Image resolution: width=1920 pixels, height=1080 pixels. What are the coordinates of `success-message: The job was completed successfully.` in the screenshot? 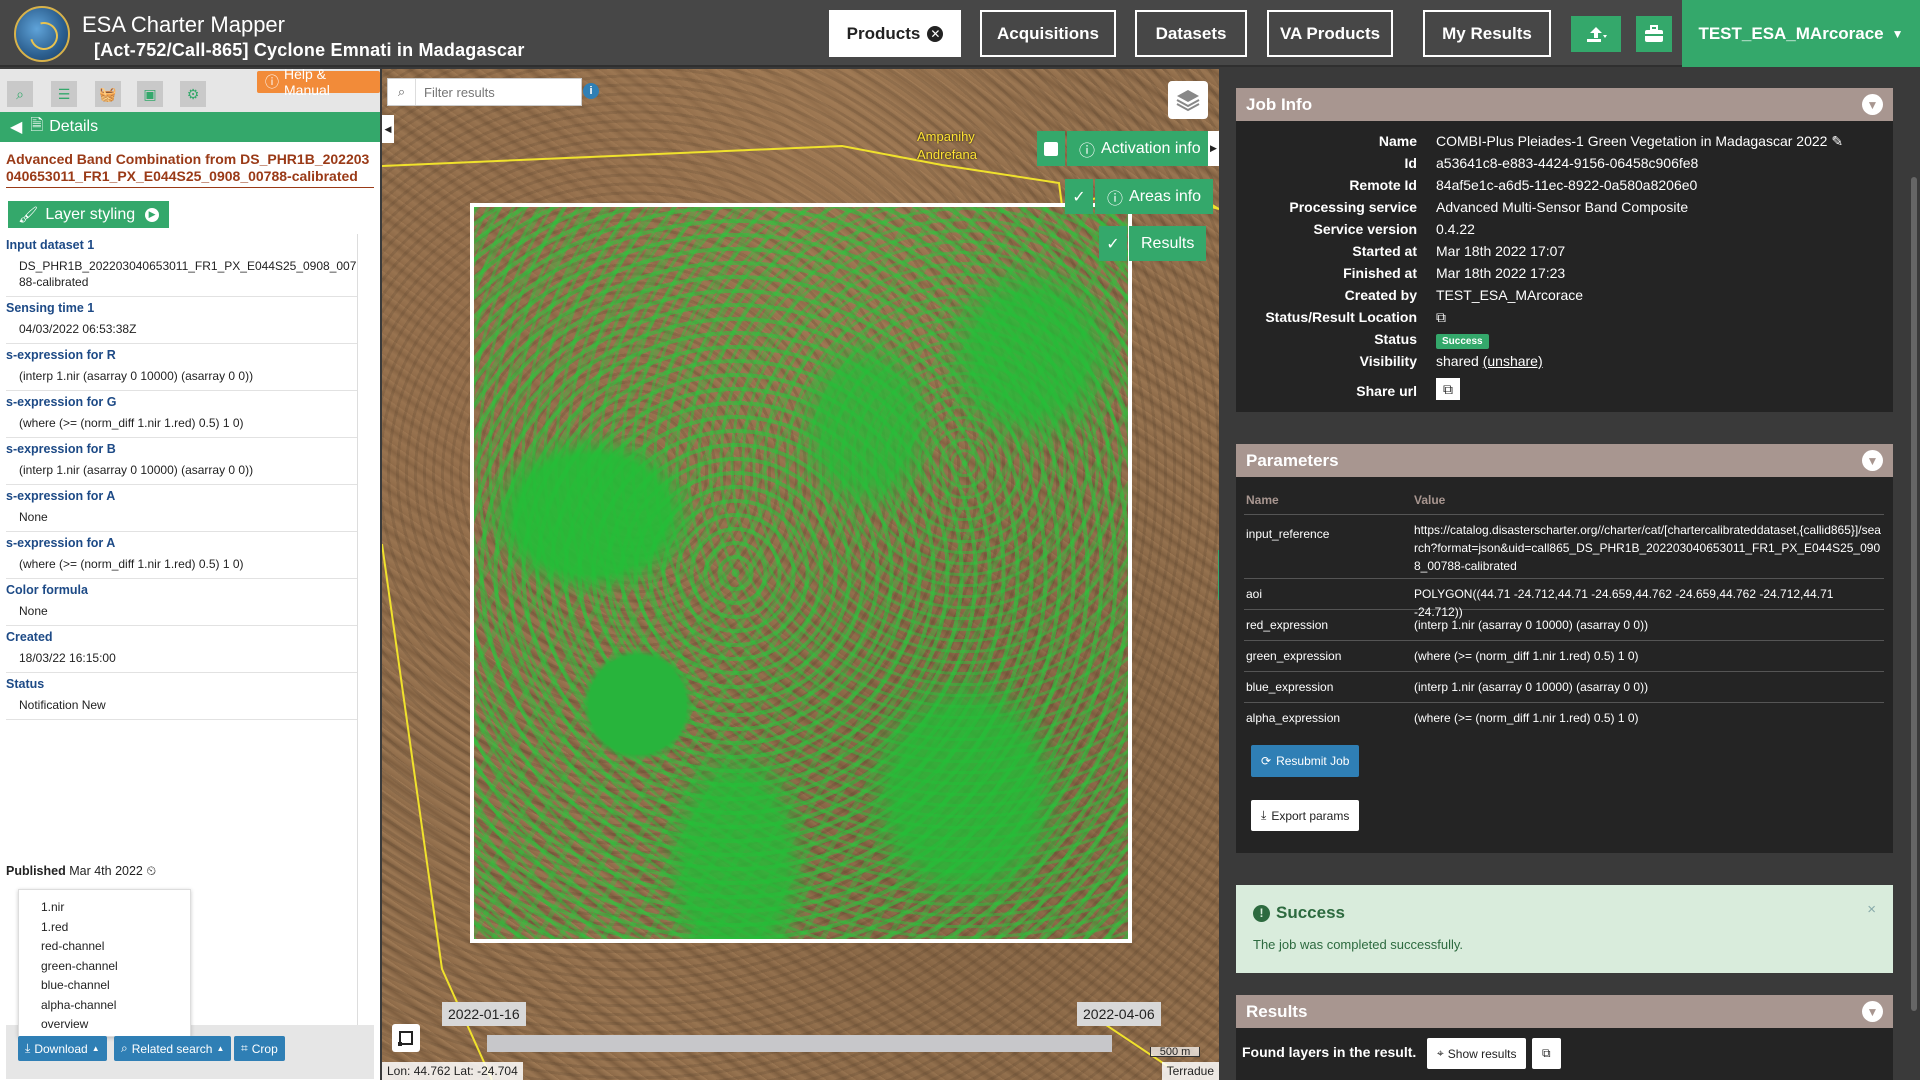 It's located at (1358, 944).